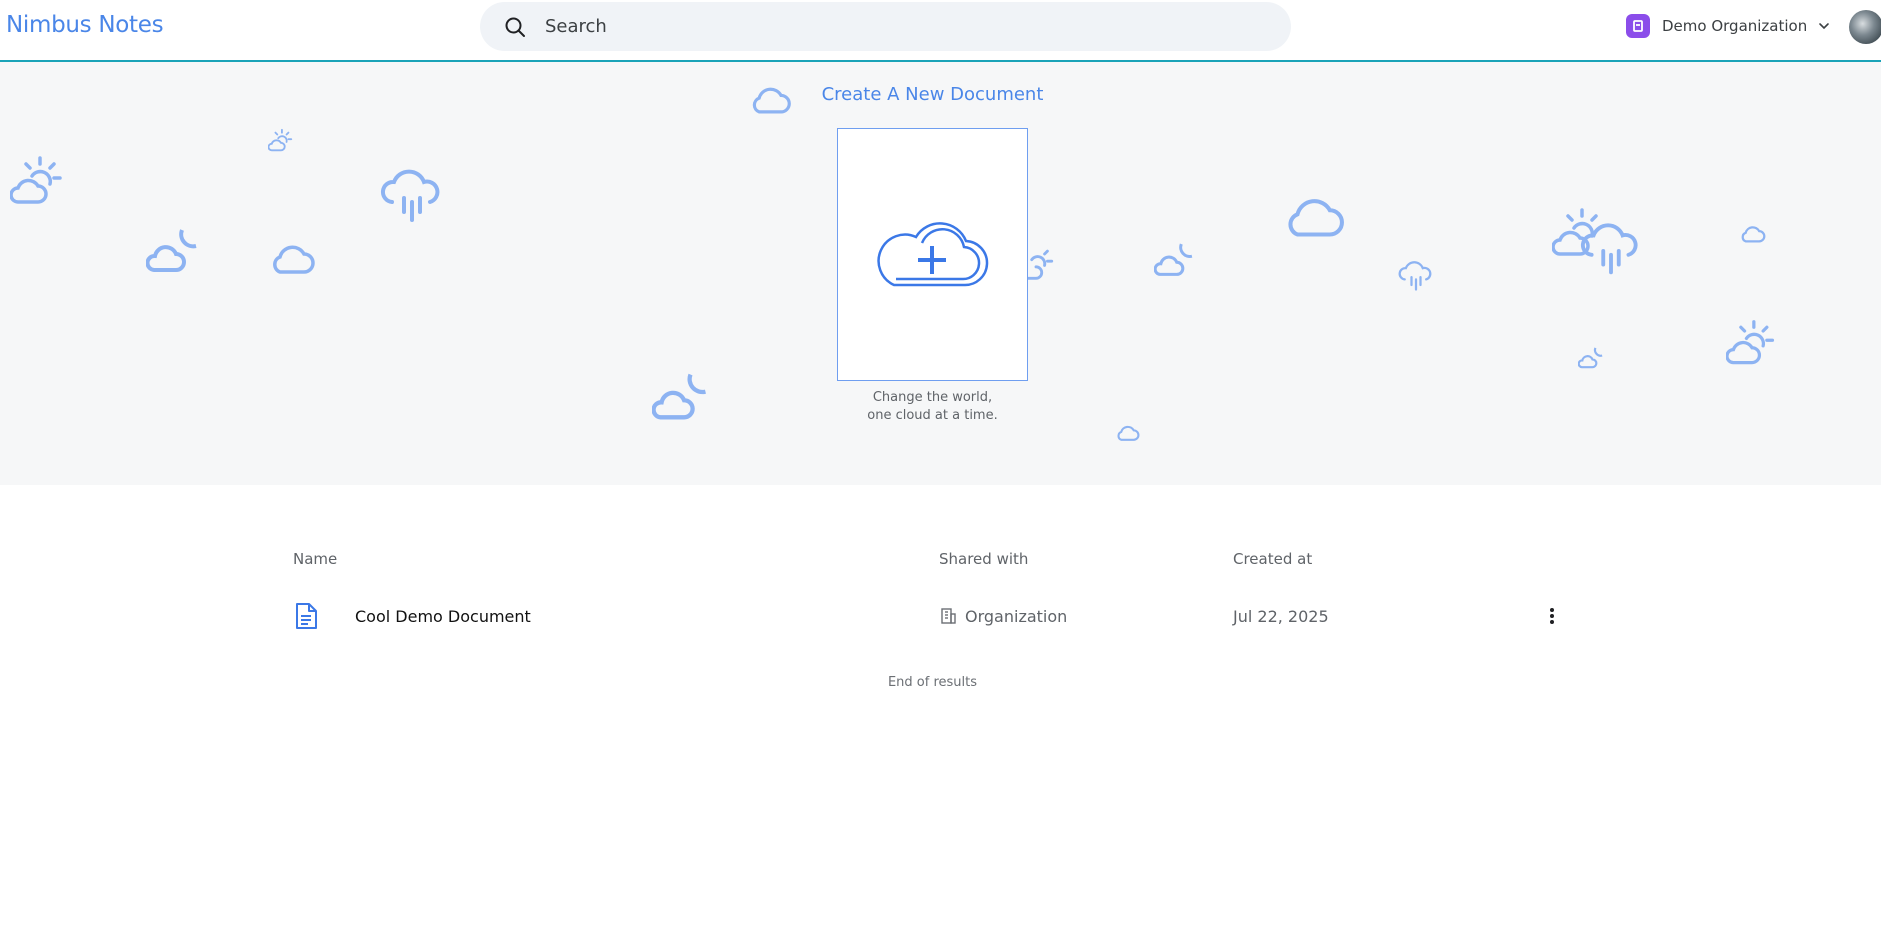 The height and width of the screenshot is (947, 1881). What do you see at coordinates (443, 616) in the screenshot?
I see `document-name: Cool Demo Document` at bounding box center [443, 616].